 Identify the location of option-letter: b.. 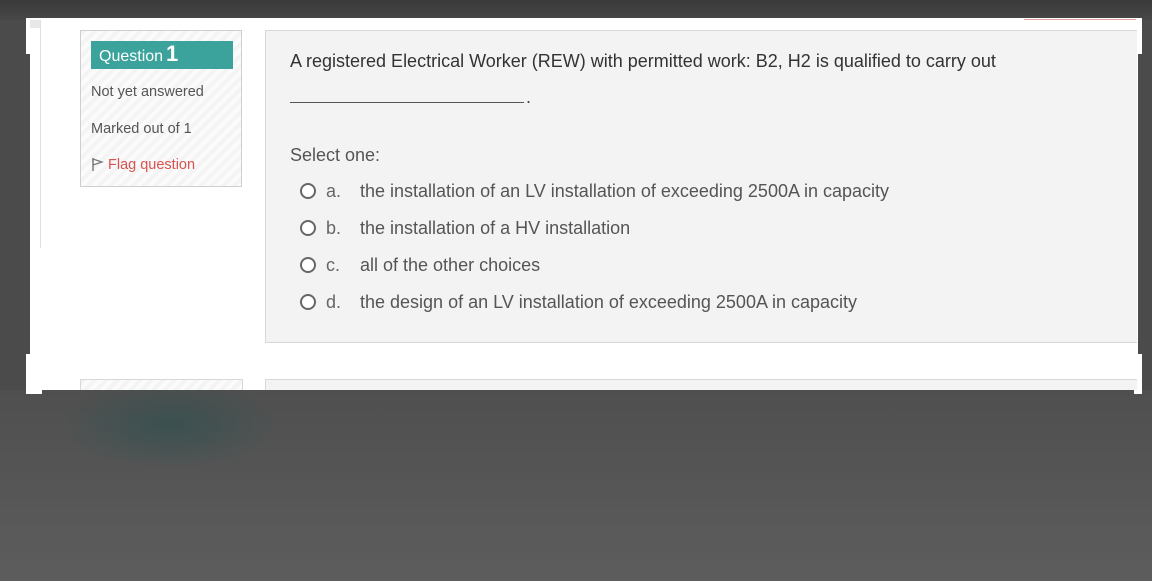
(334, 227).